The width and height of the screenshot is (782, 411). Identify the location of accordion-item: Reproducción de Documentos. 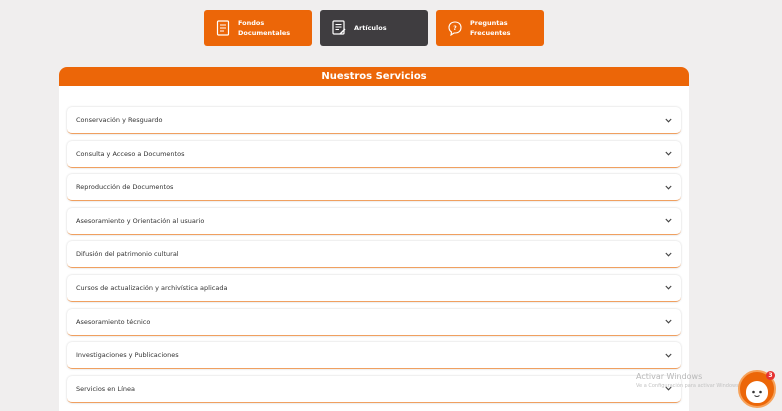
(374, 188).